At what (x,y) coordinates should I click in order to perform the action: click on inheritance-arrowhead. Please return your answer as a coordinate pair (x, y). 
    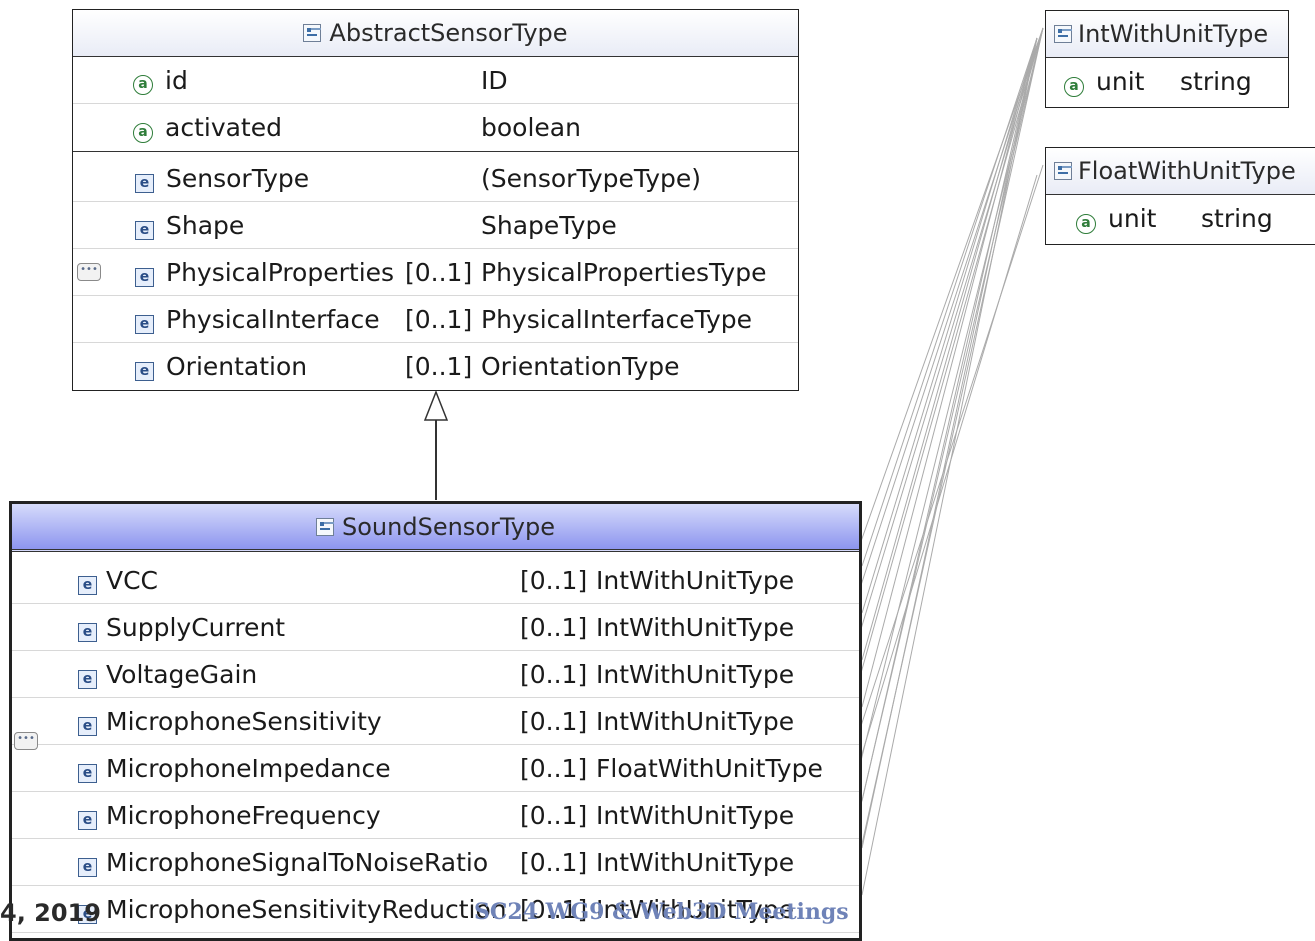
    Looking at the image, I should click on (436, 405).